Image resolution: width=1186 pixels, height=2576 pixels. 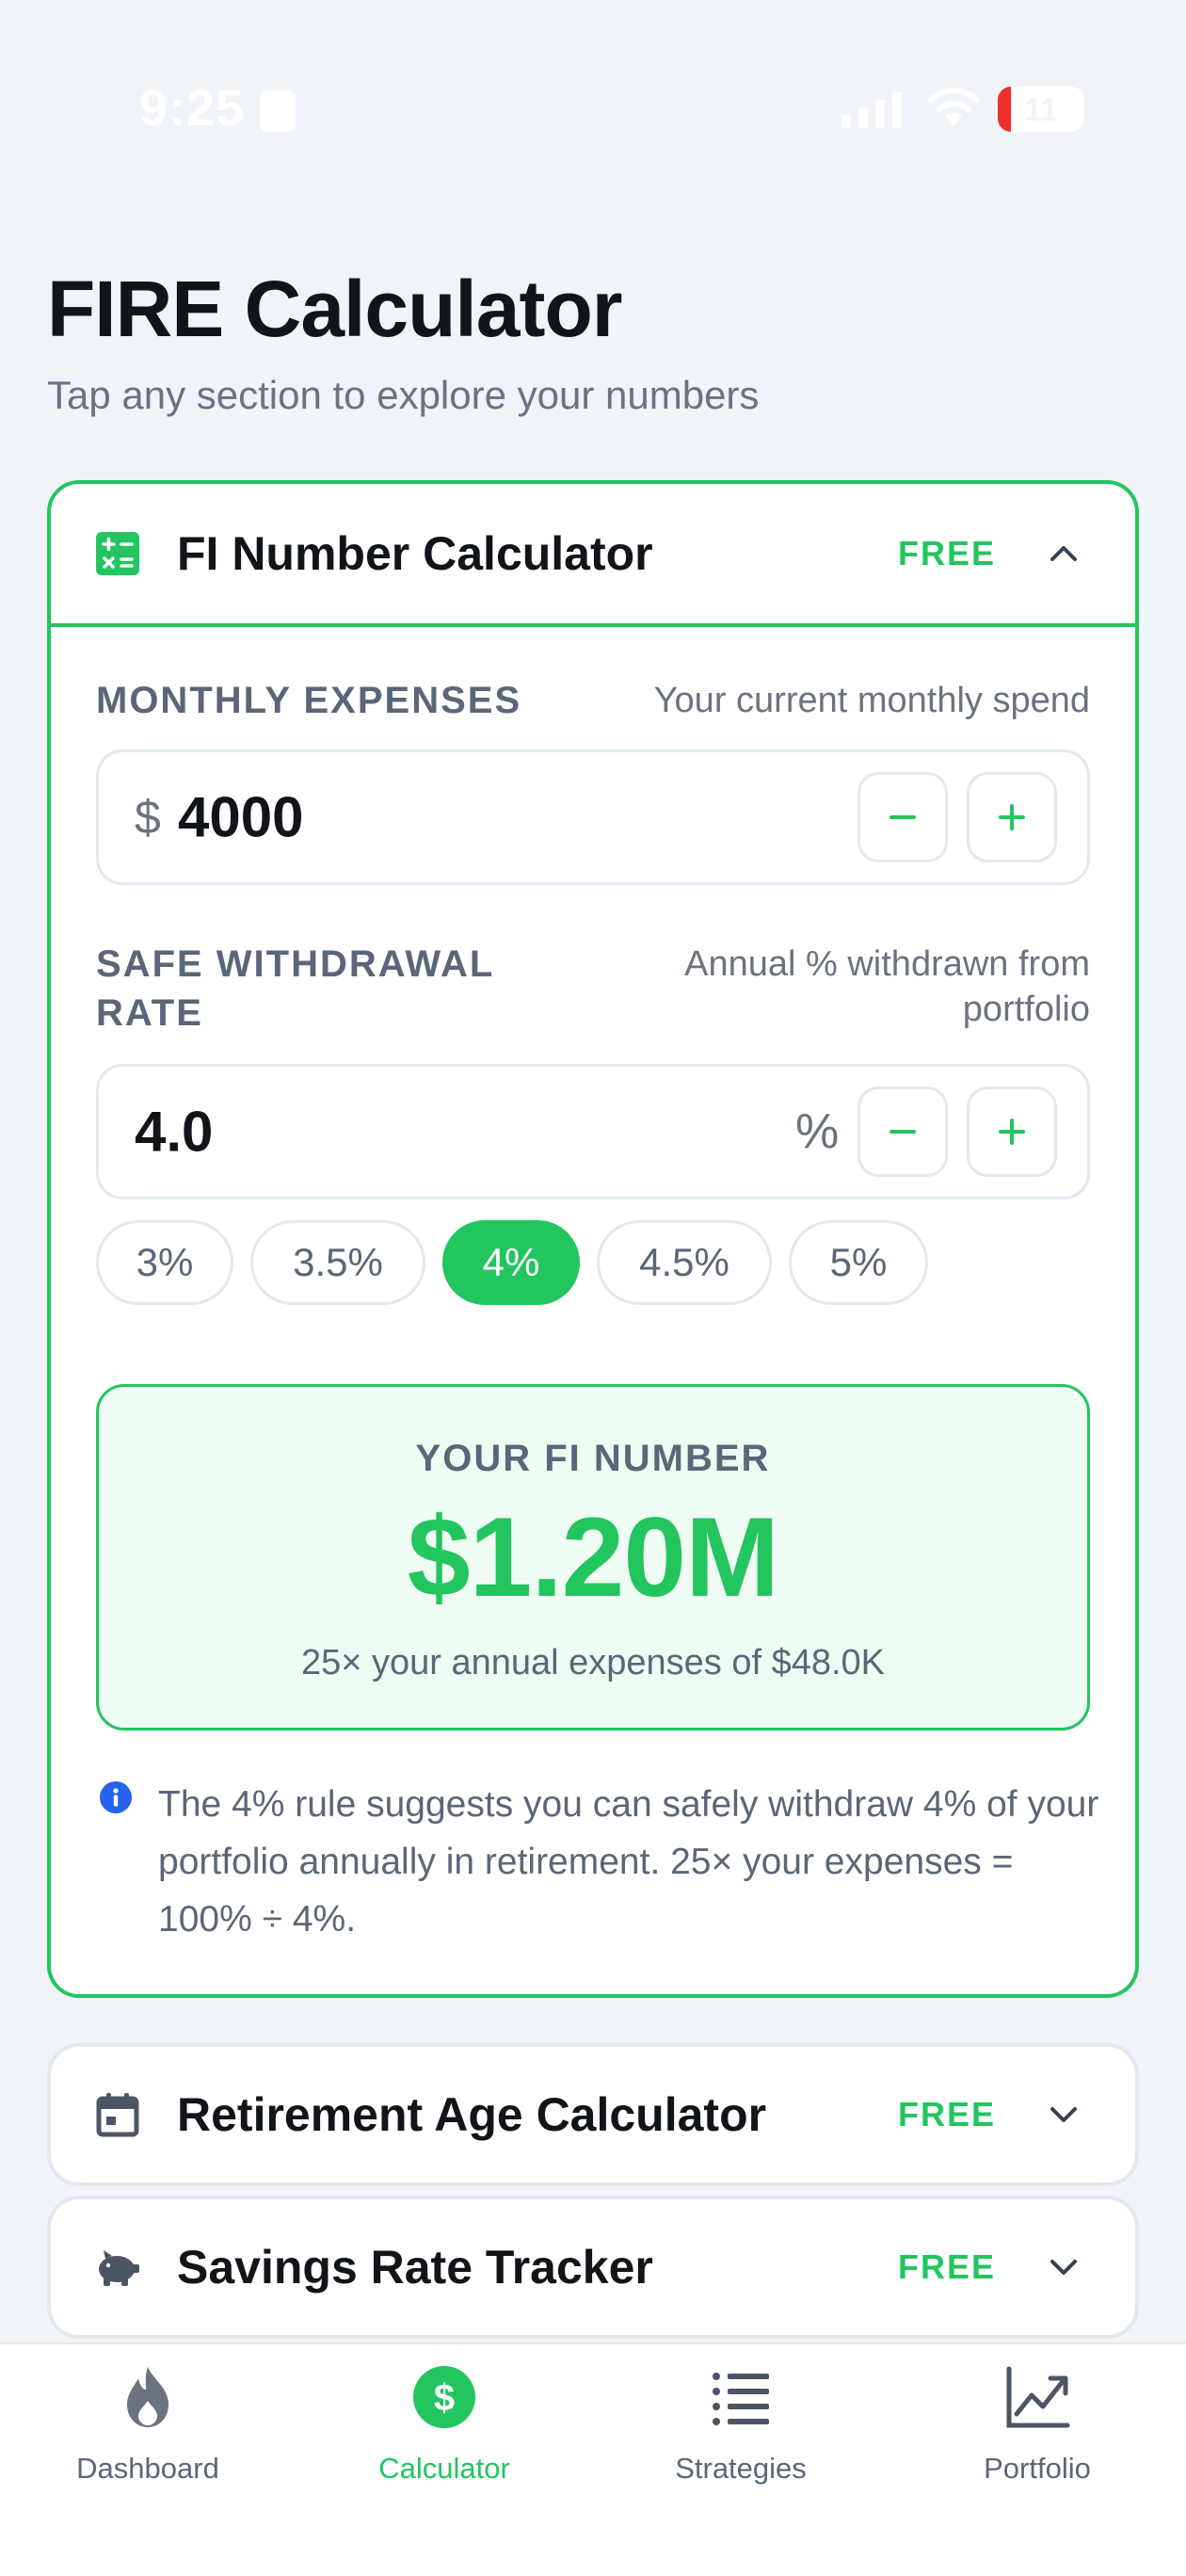 I want to click on nav-label: Calculator, so click(x=444, y=2468).